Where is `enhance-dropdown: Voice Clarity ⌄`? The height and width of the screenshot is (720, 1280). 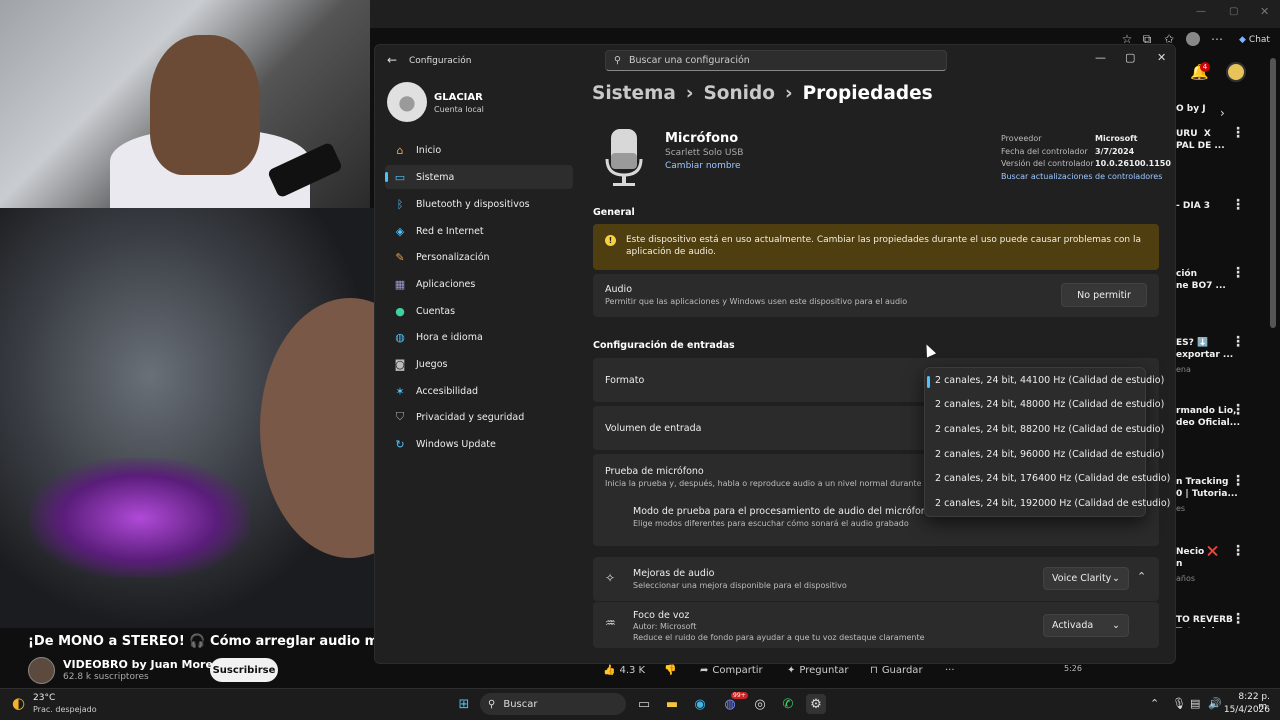 enhance-dropdown: Voice Clarity ⌄ is located at coordinates (1086, 578).